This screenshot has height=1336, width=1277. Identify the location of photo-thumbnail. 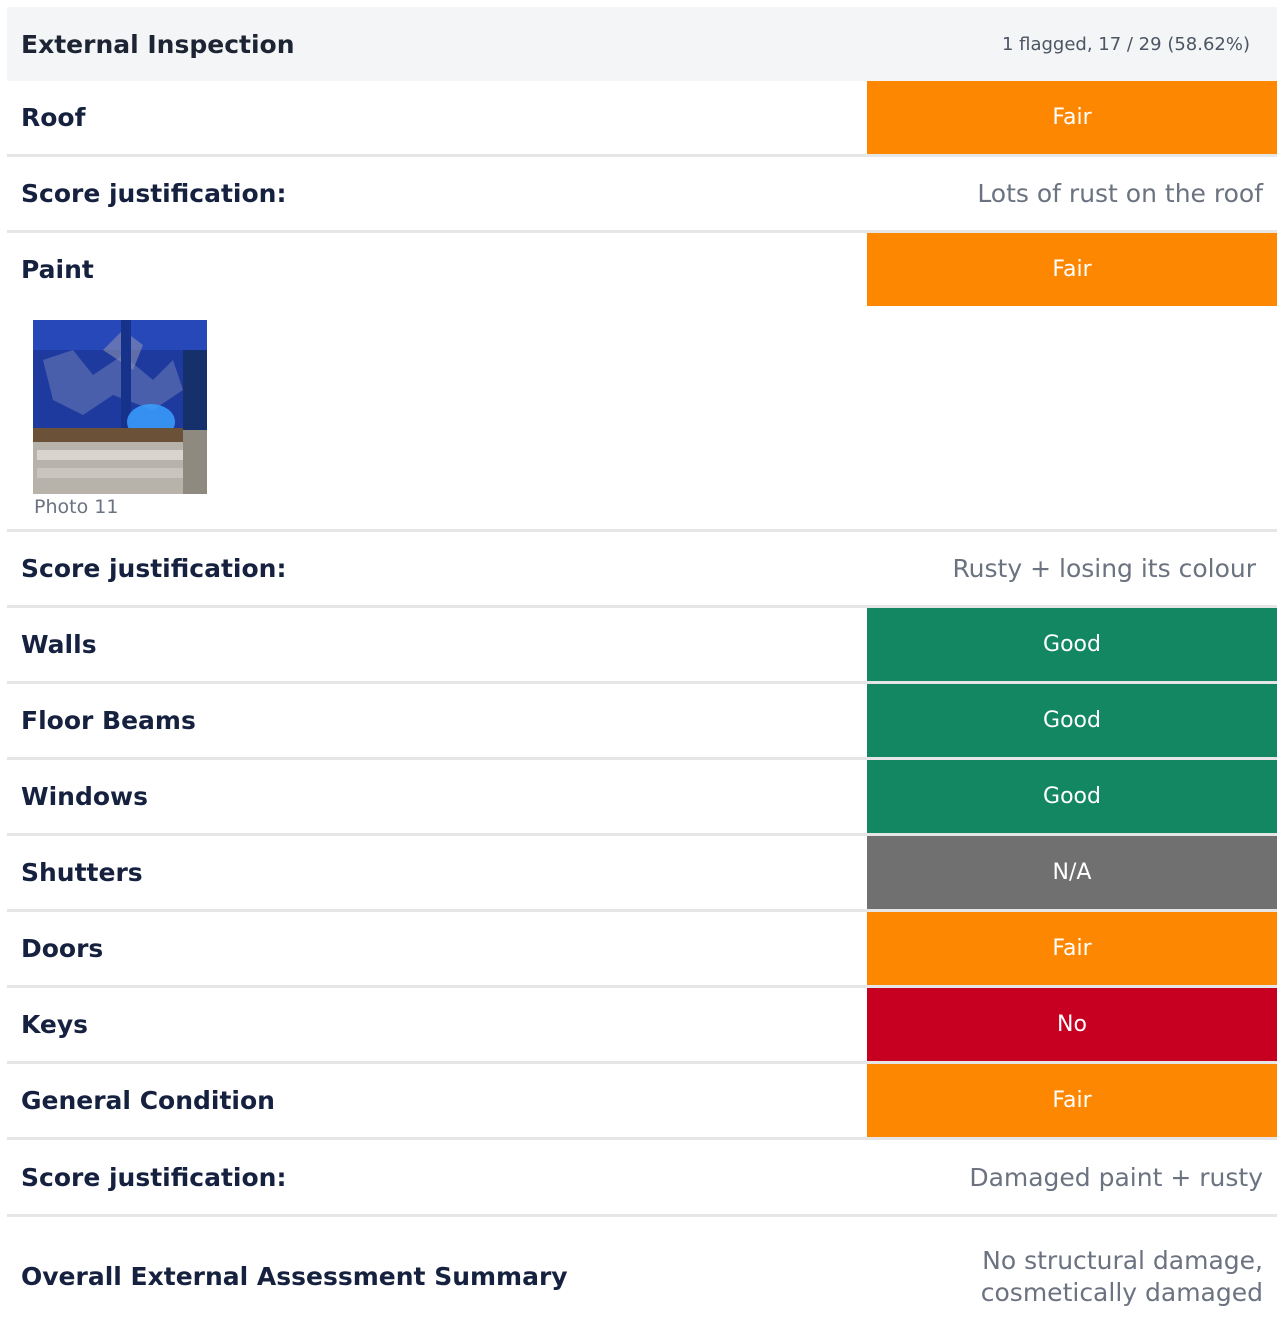
(120, 407).